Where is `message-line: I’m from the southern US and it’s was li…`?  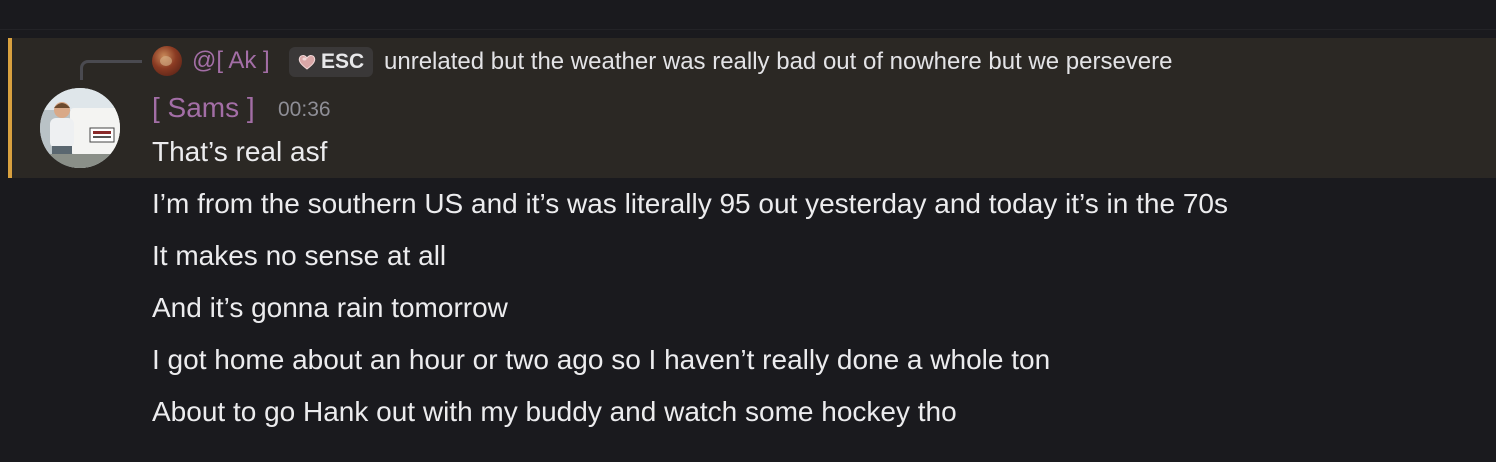
message-line: I’m from the southern US and it’s was li… is located at coordinates (690, 203).